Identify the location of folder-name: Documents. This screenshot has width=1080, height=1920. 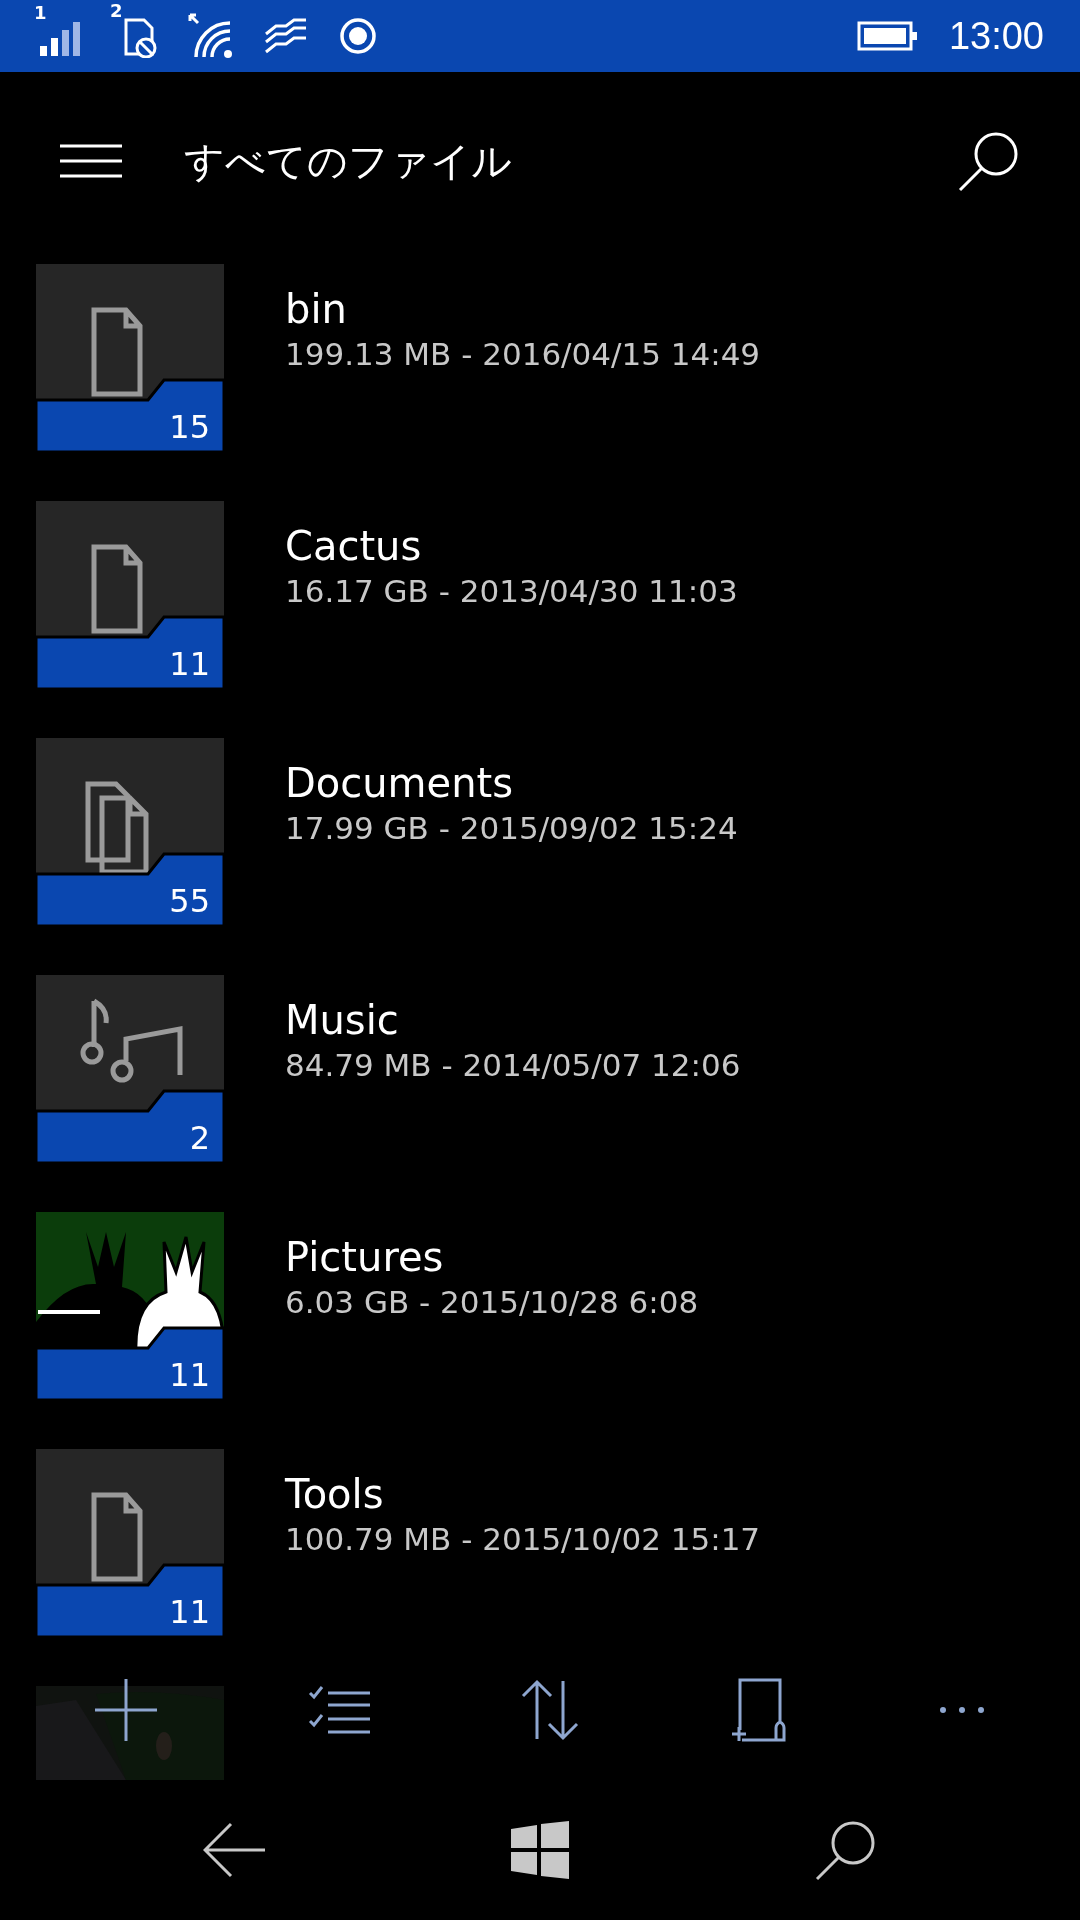
(400, 783).